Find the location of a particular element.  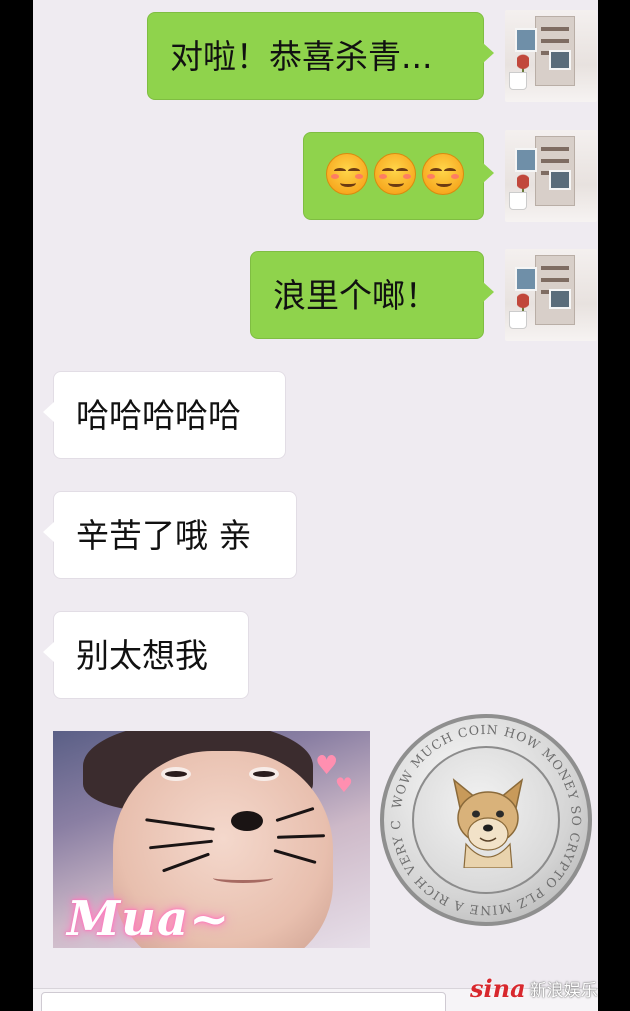

message-text: 别太想我 is located at coordinates (142, 655).